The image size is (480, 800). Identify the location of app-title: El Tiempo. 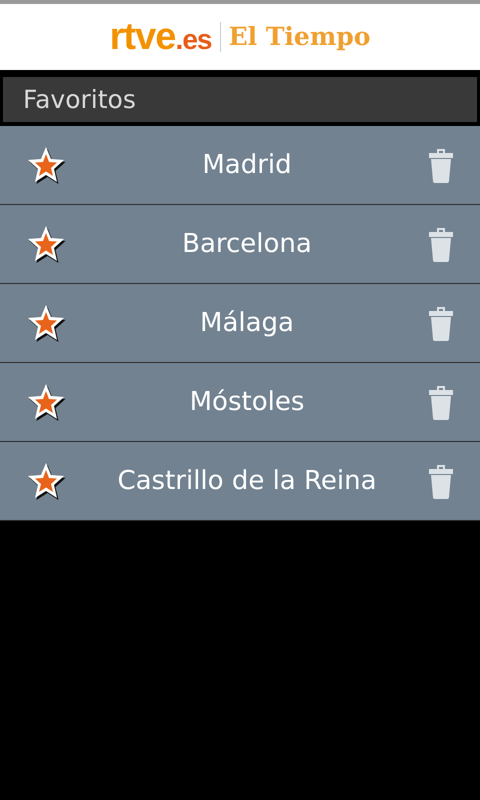
(299, 37).